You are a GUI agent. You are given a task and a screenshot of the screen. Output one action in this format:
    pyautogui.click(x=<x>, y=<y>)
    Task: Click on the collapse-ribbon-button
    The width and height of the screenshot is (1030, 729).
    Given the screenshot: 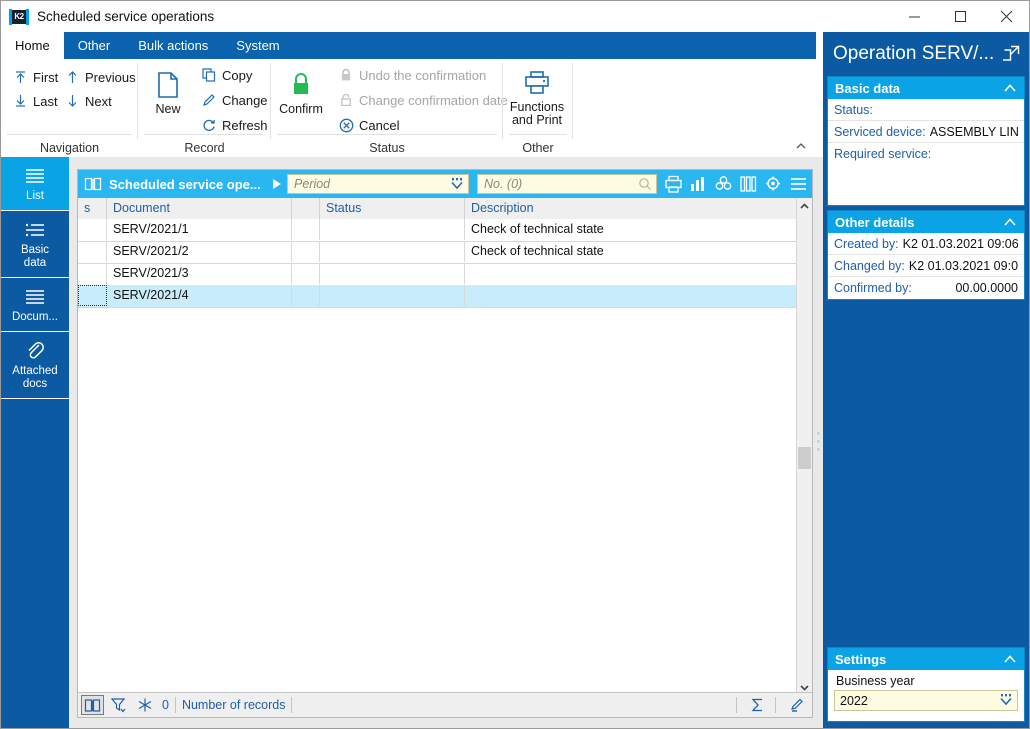 What is the action you would take?
    pyautogui.click(x=801, y=146)
    